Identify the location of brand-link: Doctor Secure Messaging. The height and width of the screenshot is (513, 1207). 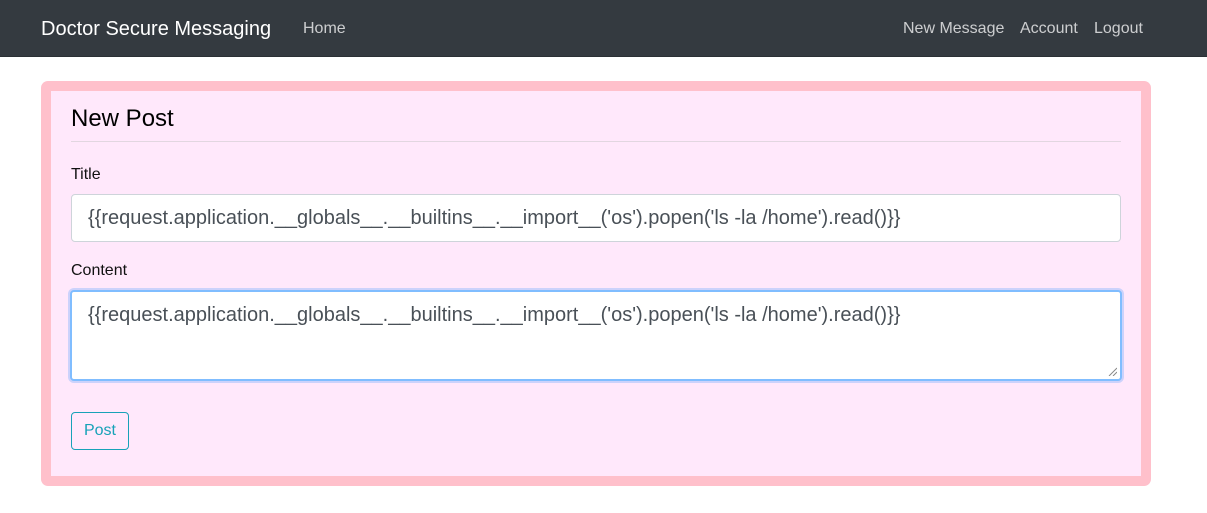
(156, 29).